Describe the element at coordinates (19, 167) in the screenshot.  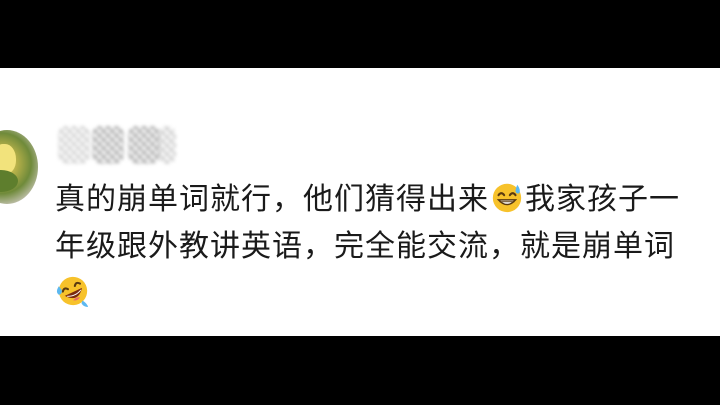
I see `avatar` at that location.